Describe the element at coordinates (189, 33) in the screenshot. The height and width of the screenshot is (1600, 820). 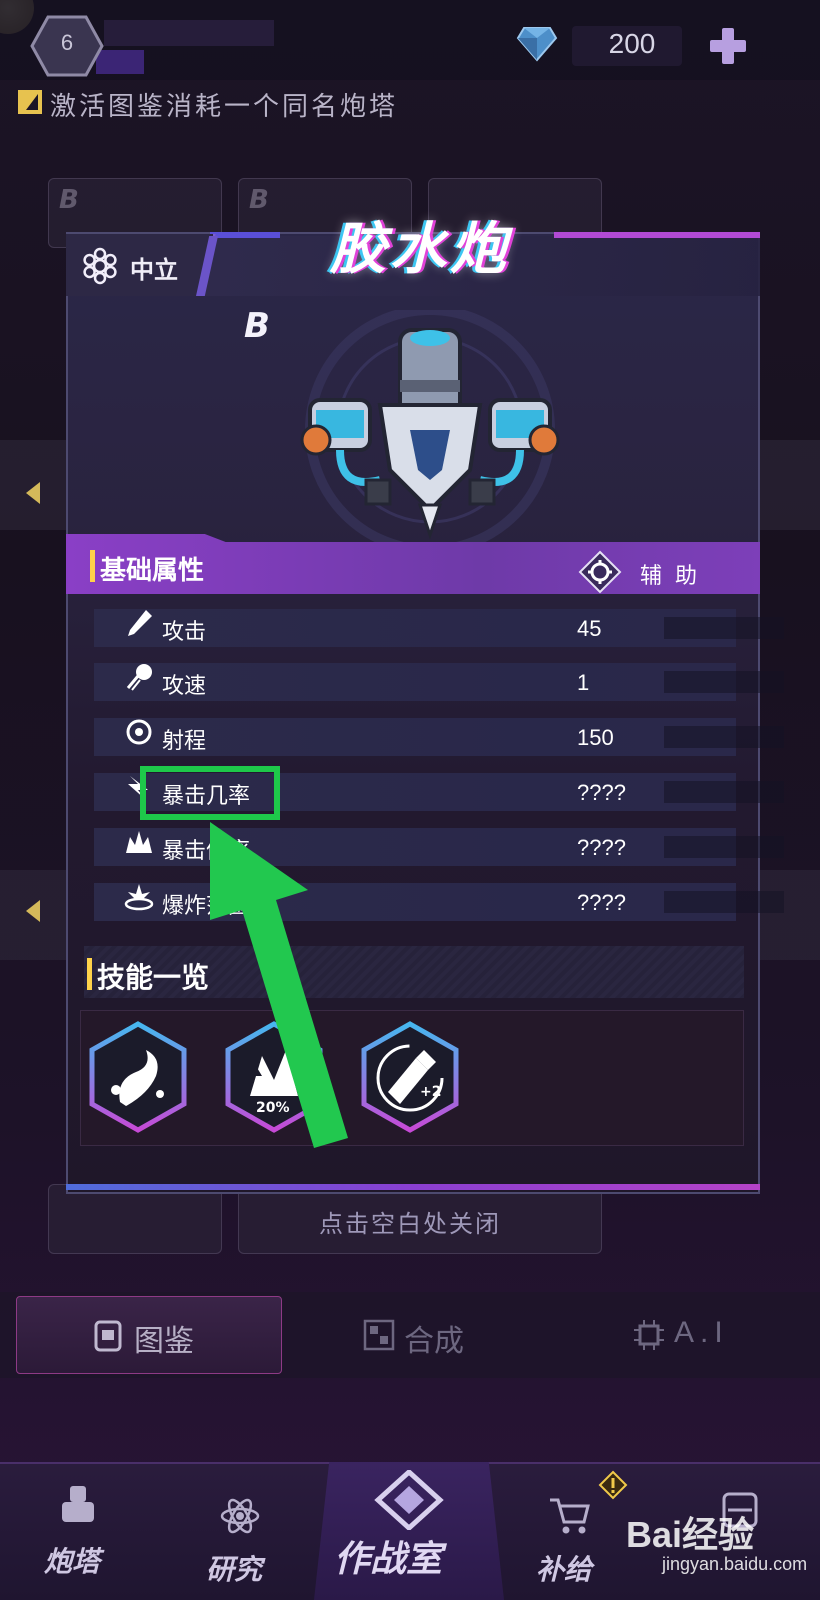
I see `xp-bar-track` at that location.